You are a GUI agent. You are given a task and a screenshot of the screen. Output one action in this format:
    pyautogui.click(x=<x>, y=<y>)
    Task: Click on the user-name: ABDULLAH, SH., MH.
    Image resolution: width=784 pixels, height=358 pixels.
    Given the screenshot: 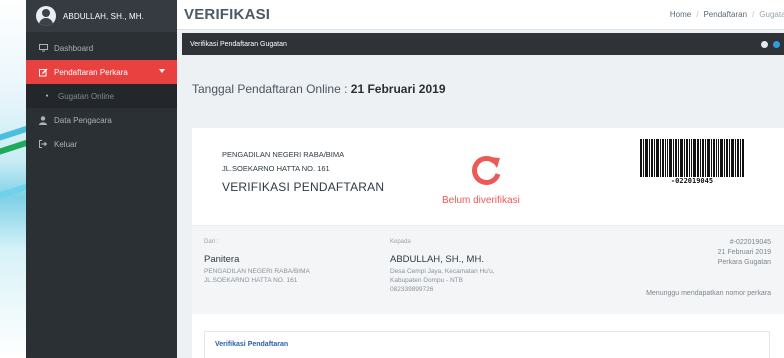 What is the action you would take?
    pyautogui.click(x=103, y=16)
    